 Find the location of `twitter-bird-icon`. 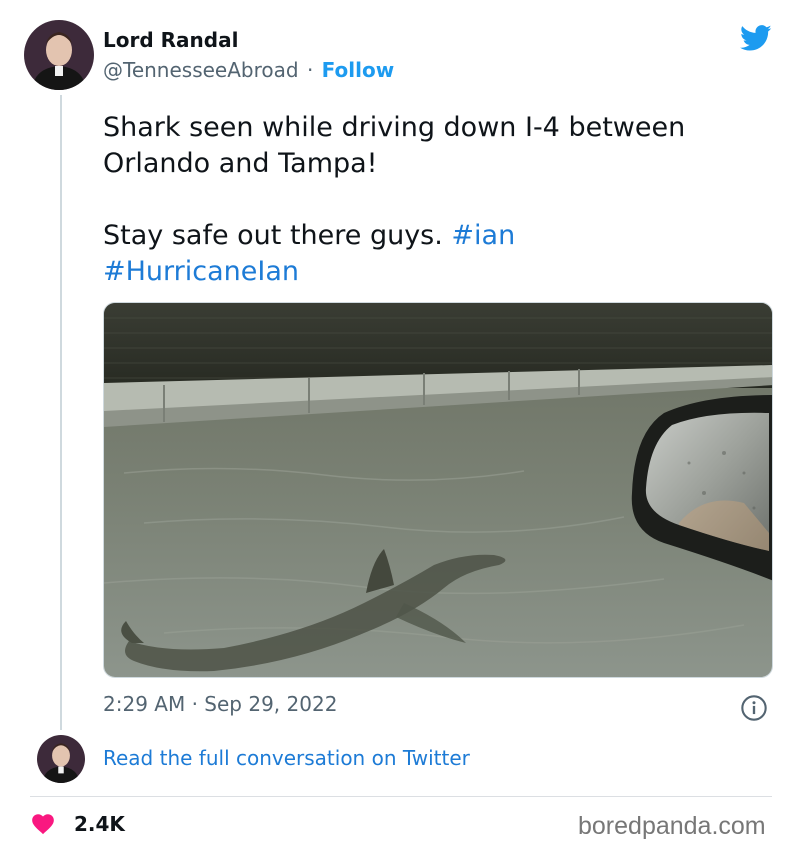

twitter-bird-icon is located at coordinates (756, 38).